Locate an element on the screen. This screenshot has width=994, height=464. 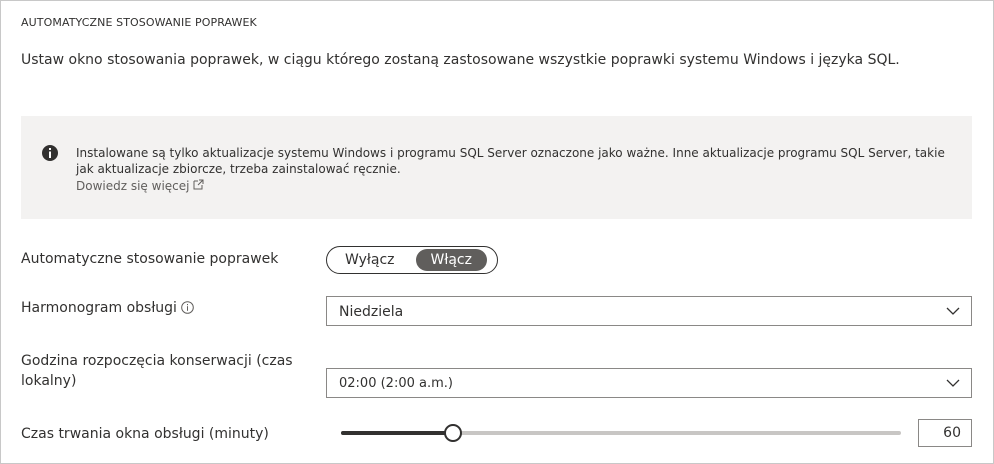
duration-input is located at coordinates (945, 433).